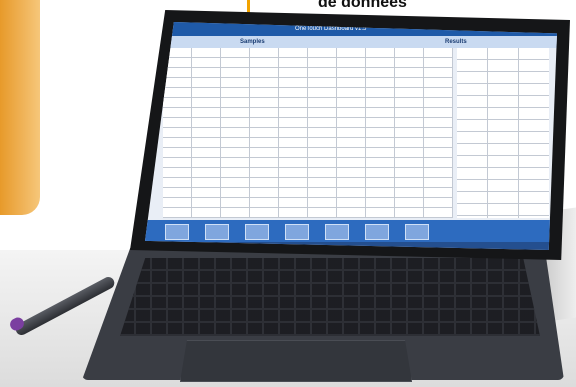  What do you see at coordinates (503, 133) in the screenshot?
I see `results-table` at bounding box center [503, 133].